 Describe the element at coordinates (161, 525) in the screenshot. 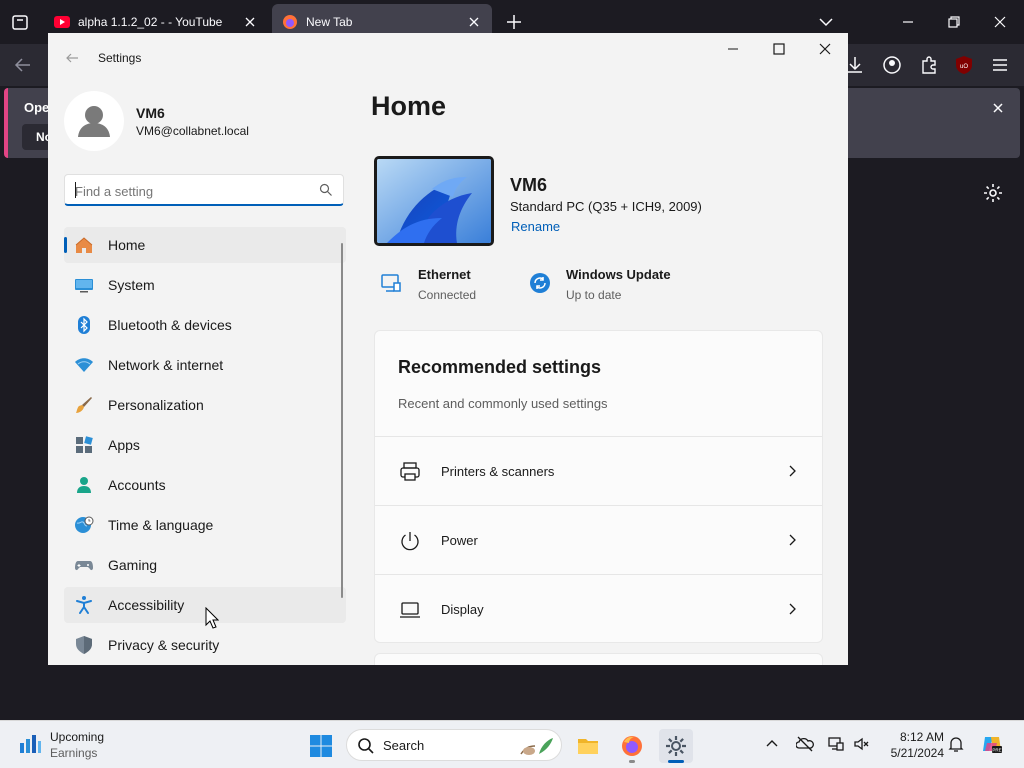

I see `sidebar-item-label: Time & language` at that location.